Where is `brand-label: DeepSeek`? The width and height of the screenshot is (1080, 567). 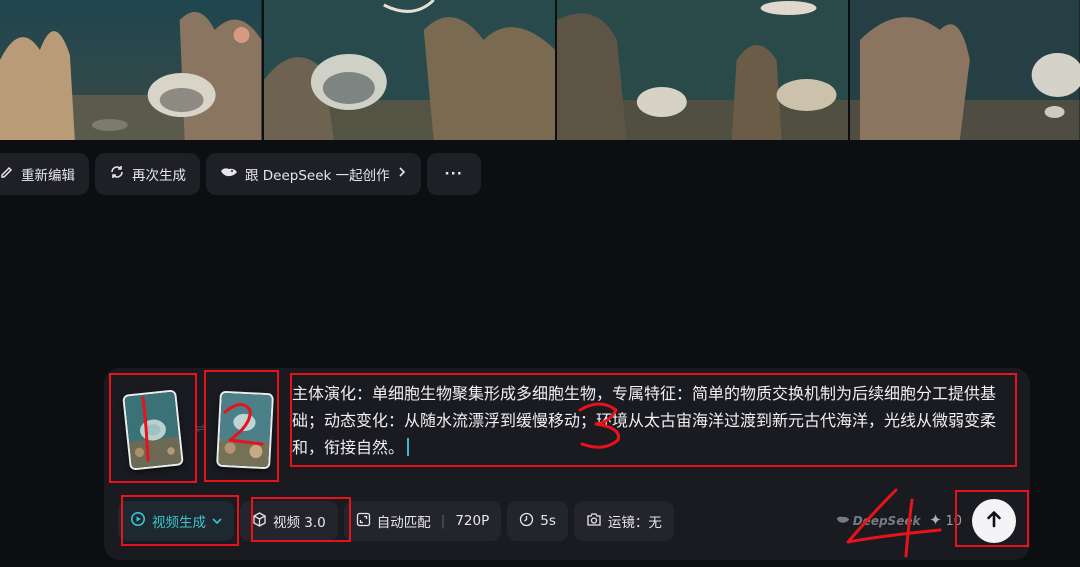
brand-label: DeepSeek is located at coordinates (886, 521).